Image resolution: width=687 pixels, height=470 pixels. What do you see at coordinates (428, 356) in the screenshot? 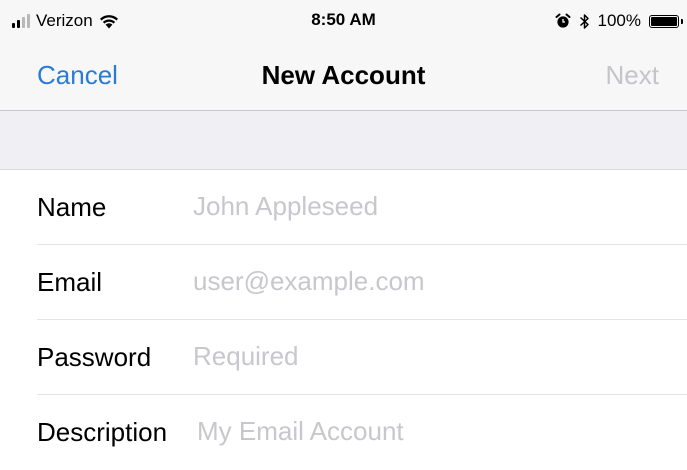
I see `password-field` at bounding box center [428, 356].